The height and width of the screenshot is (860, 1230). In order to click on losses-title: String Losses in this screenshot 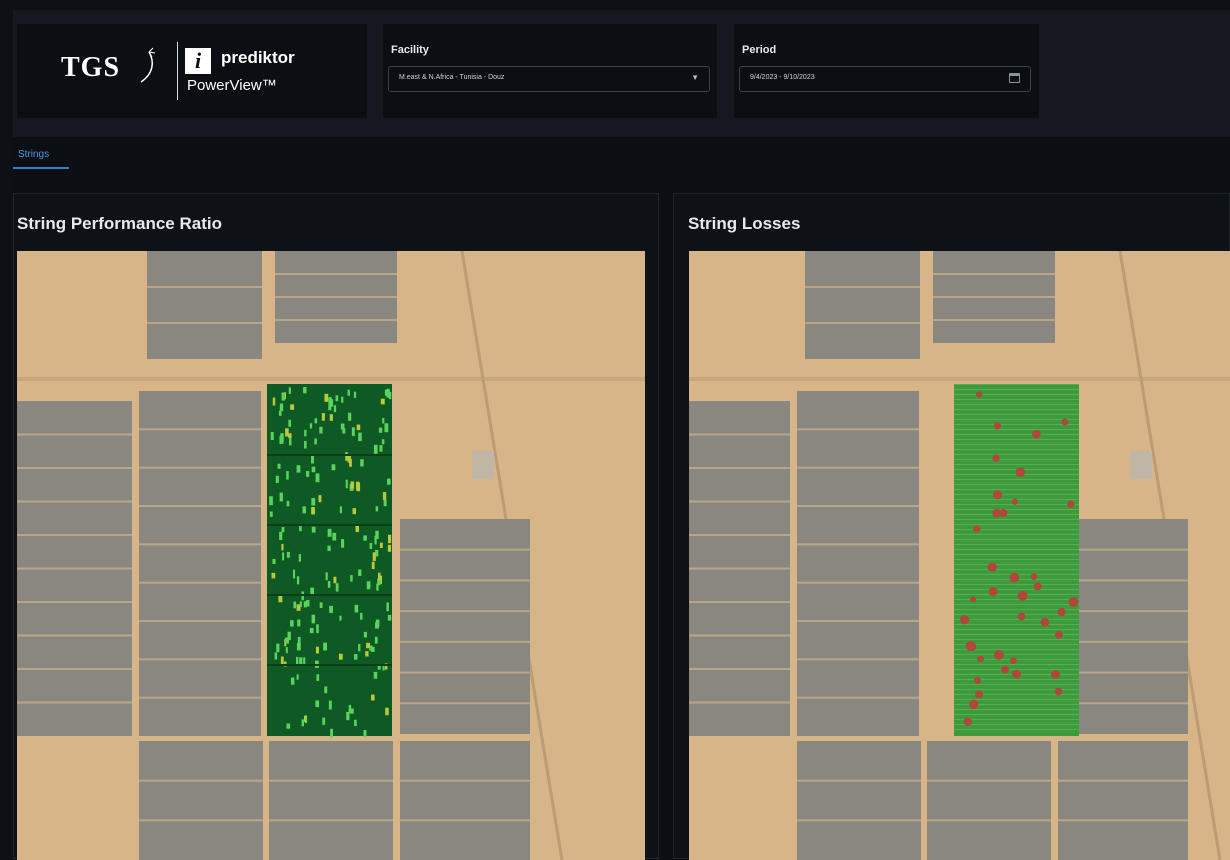, I will do `click(744, 223)`.